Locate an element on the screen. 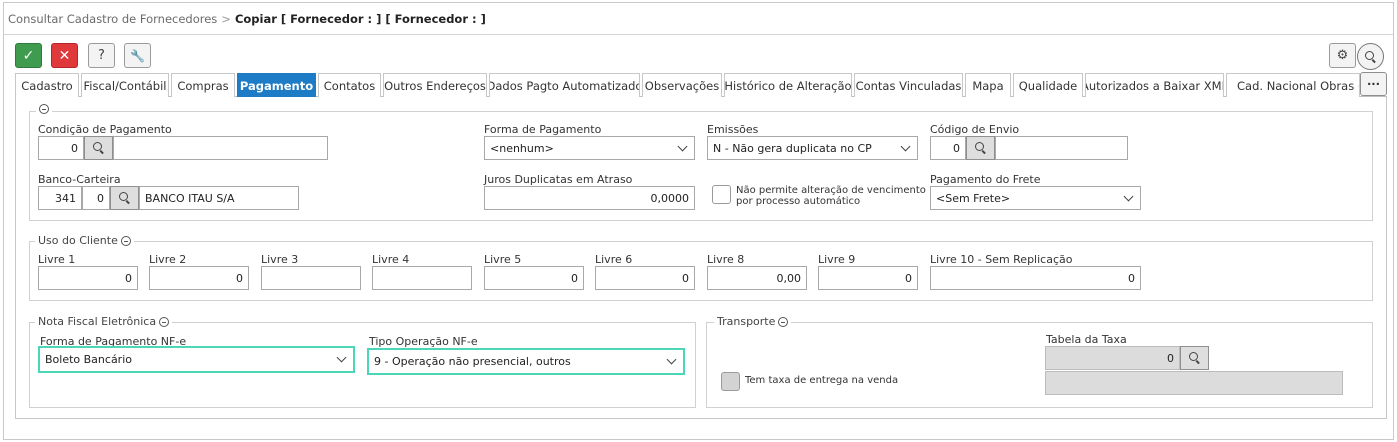 The width and height of the screenshot is (1397, 442). transporte-legend: Transporte is located at coordinates (753, 321).